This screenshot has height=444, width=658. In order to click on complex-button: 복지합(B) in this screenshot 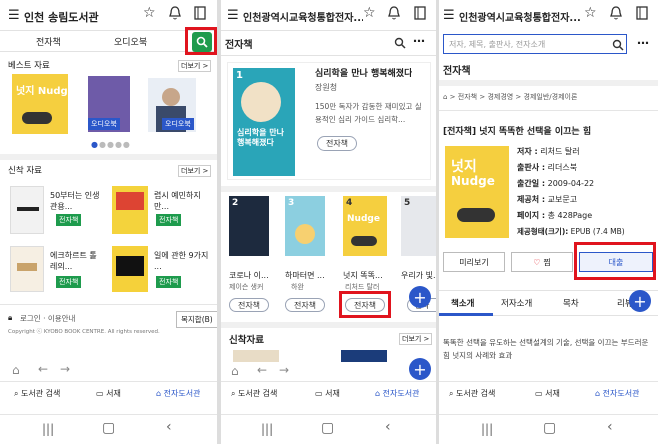, I will do `click(196, 319)`.